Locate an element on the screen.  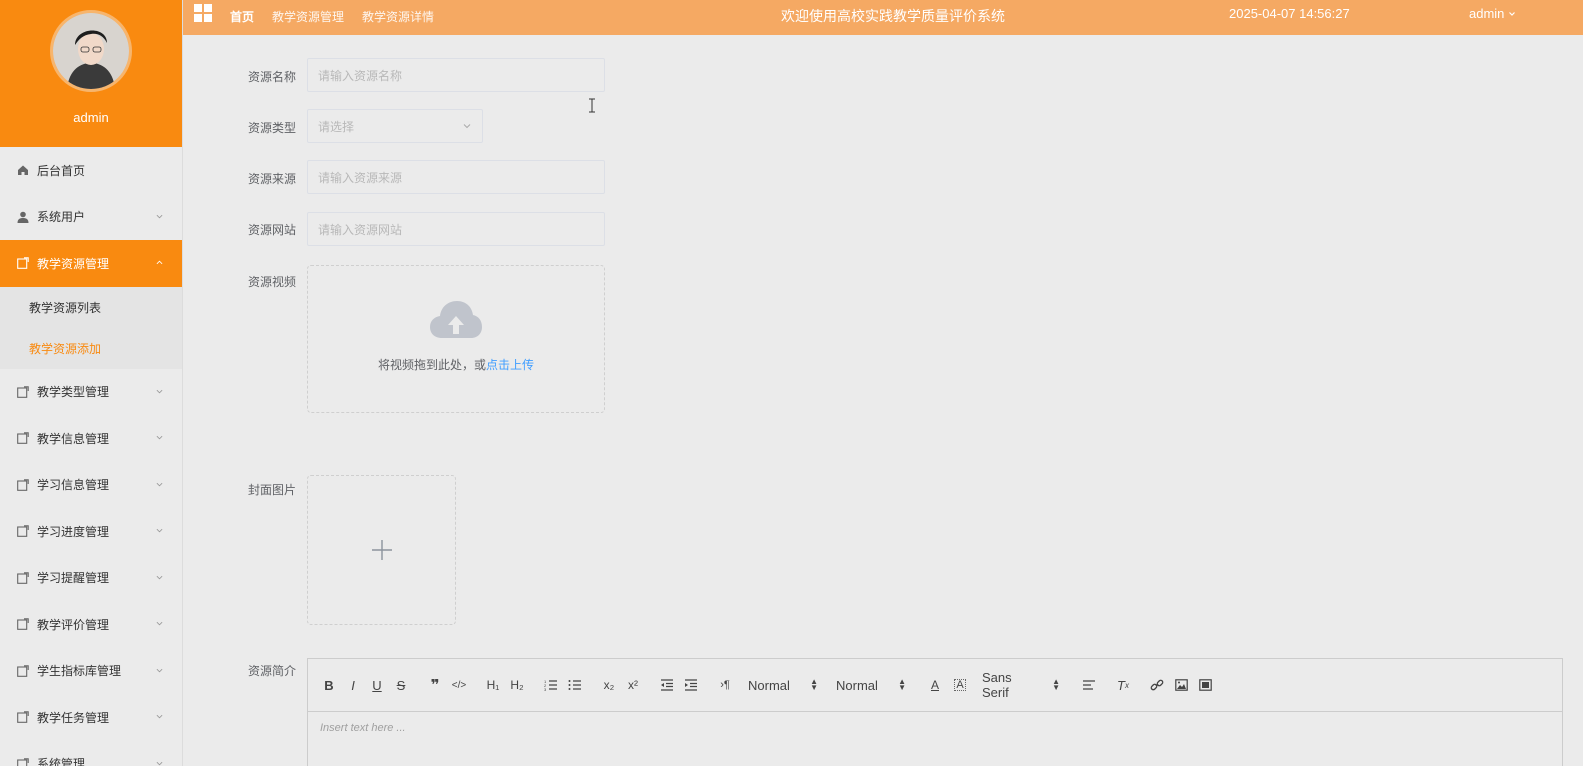
avatar is located at coordinates (91, 51).